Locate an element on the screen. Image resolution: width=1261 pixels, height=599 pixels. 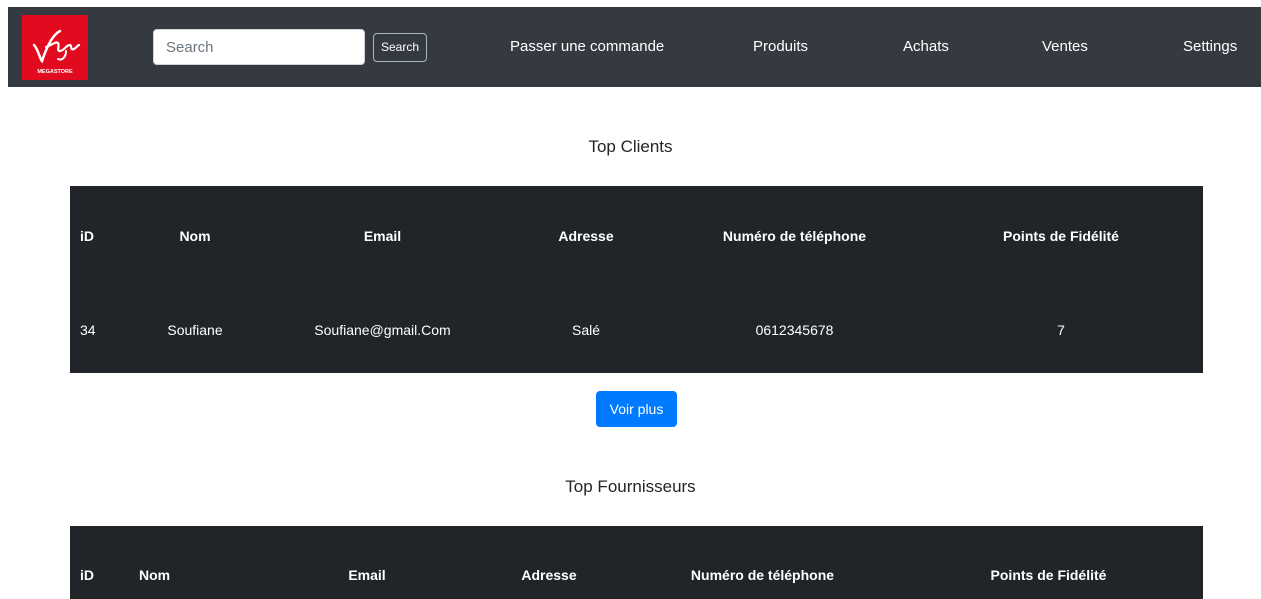
nav-link-ventes: Ventes is located at coordinates (1065, 47).